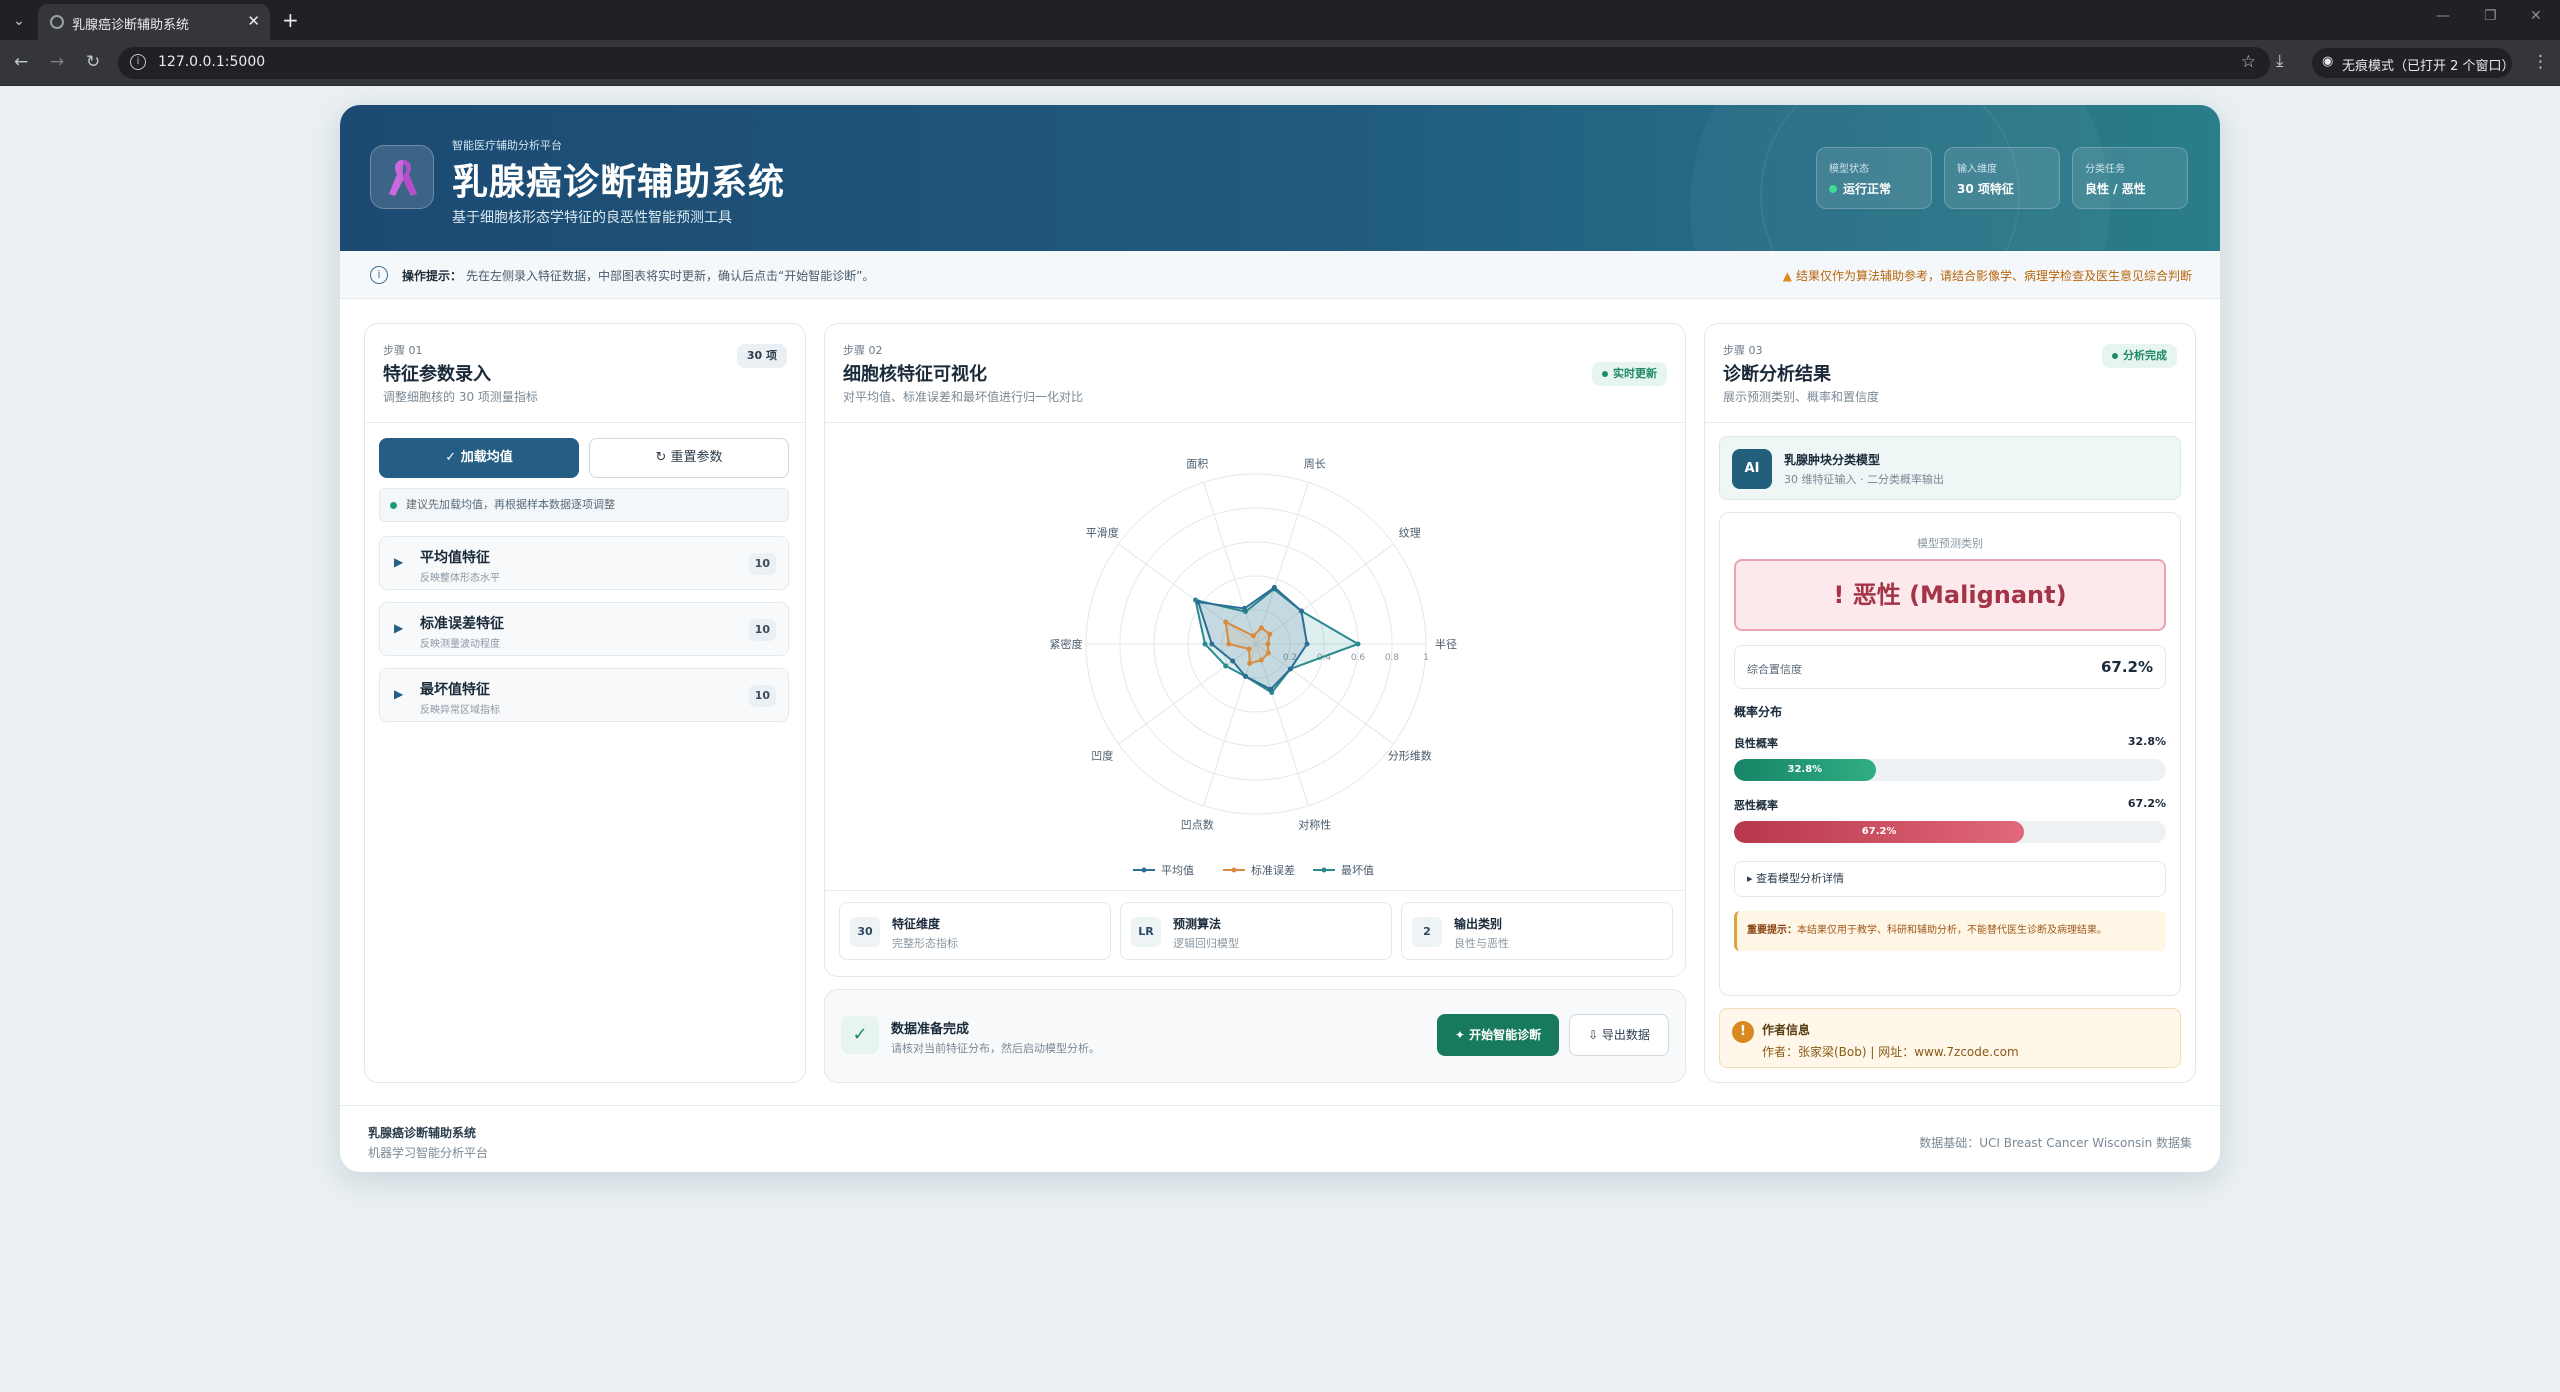  Describe the element at coordinates (1446, 644) in the screenshot. I see `radar-axis-label: 半径` at that location.